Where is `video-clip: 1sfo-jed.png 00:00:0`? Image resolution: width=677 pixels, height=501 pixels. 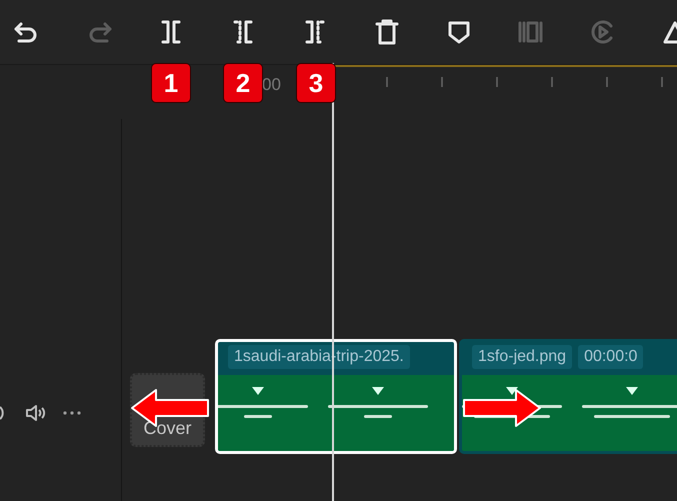 video-clip: 1sfo-jed.png 00:00:0 is located at coordinates (568, 396).